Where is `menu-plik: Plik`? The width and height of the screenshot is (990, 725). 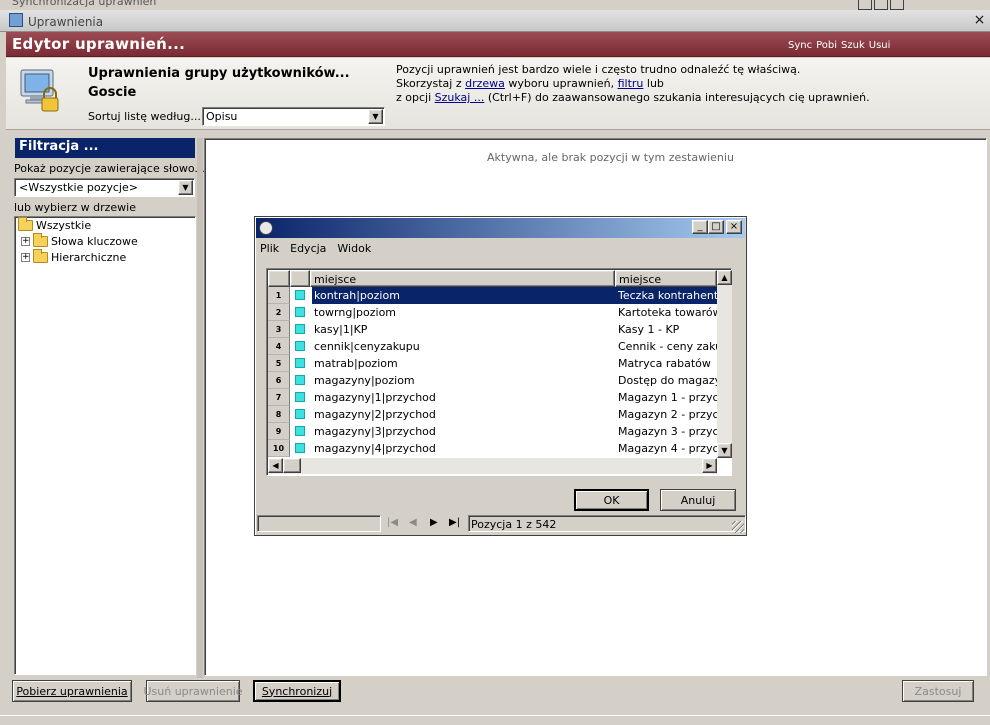 menu-plik: Plik is located at coordinates (269, 248).